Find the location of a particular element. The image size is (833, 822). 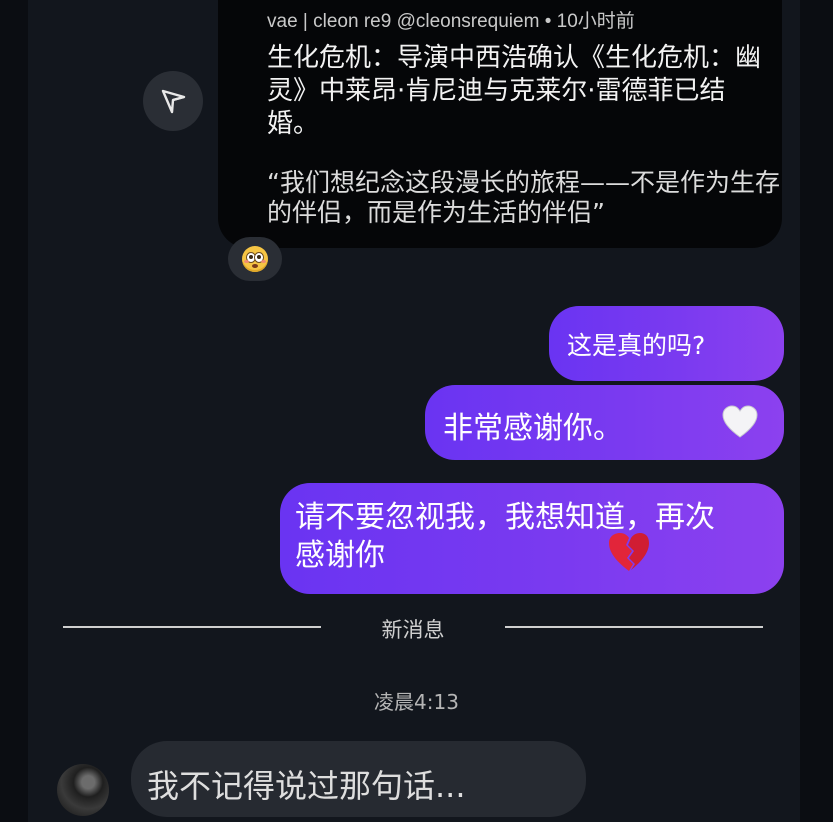

share-button is located at coordinates (173, 101).